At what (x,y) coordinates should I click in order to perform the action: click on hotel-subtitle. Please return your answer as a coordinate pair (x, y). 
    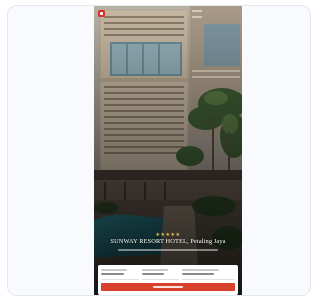
    Looking at the image, I should click on (168, 250).